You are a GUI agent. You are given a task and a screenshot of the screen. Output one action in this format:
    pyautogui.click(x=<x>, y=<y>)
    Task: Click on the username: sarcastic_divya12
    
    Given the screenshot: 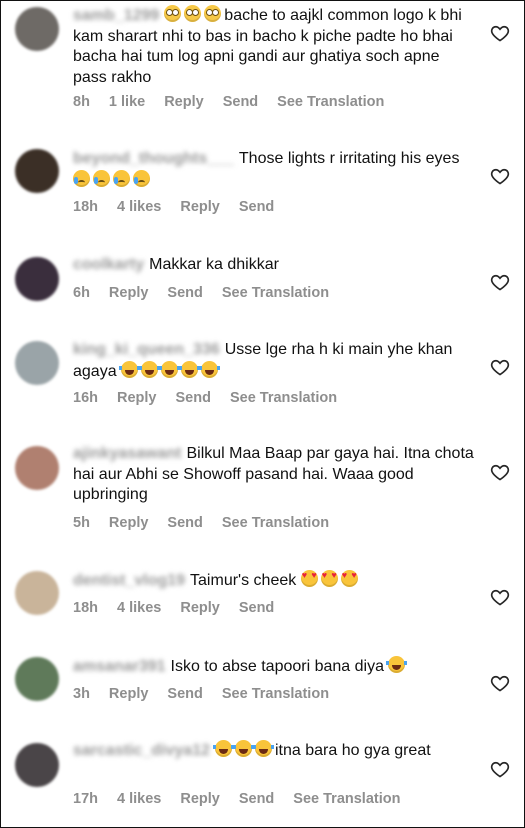 What is the action you would take?
    pyautogui.click(x=141, y=751)
    